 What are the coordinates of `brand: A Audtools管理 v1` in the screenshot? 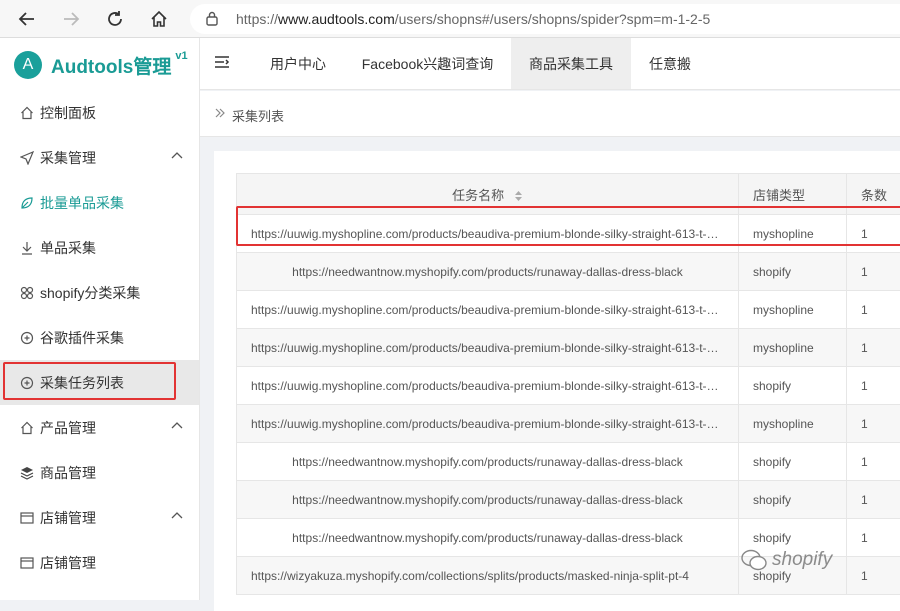 It's located at (101, 65).